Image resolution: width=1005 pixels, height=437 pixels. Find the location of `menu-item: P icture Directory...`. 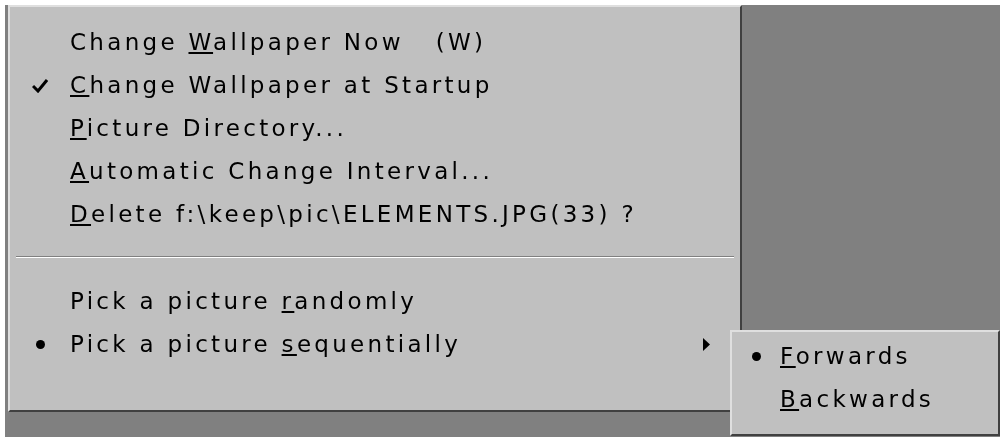

menu-item: P icture Directory... is located at coordinates (368, 128).